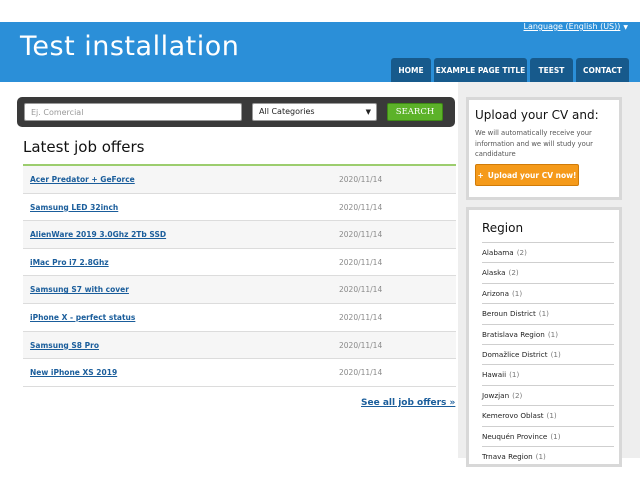 This screenshot has height=480, width=640. I want to click on job-title-link: Samsung S7 with cover, so click(79, 289).